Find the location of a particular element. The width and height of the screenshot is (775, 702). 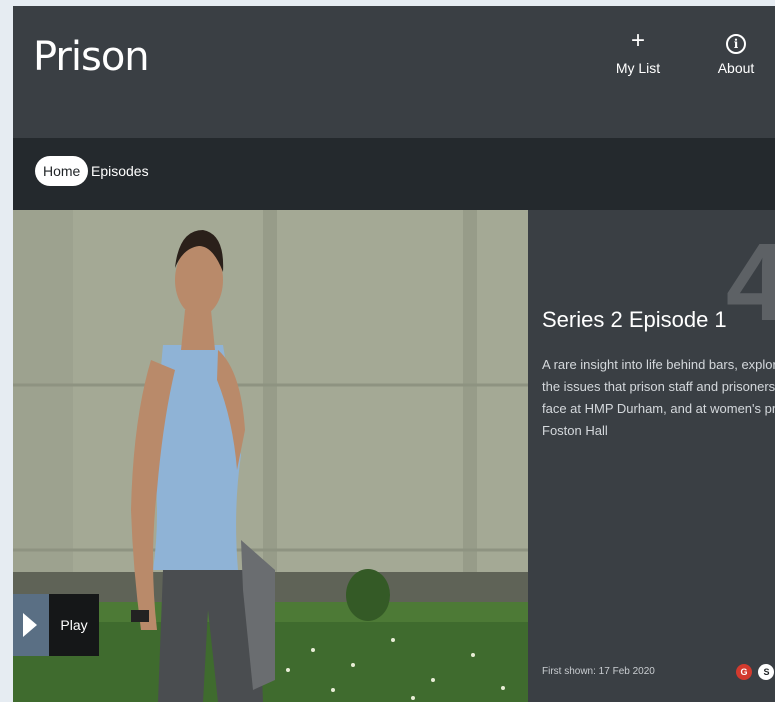

rating-badges: G S AD is located at coordinates (755, 671).